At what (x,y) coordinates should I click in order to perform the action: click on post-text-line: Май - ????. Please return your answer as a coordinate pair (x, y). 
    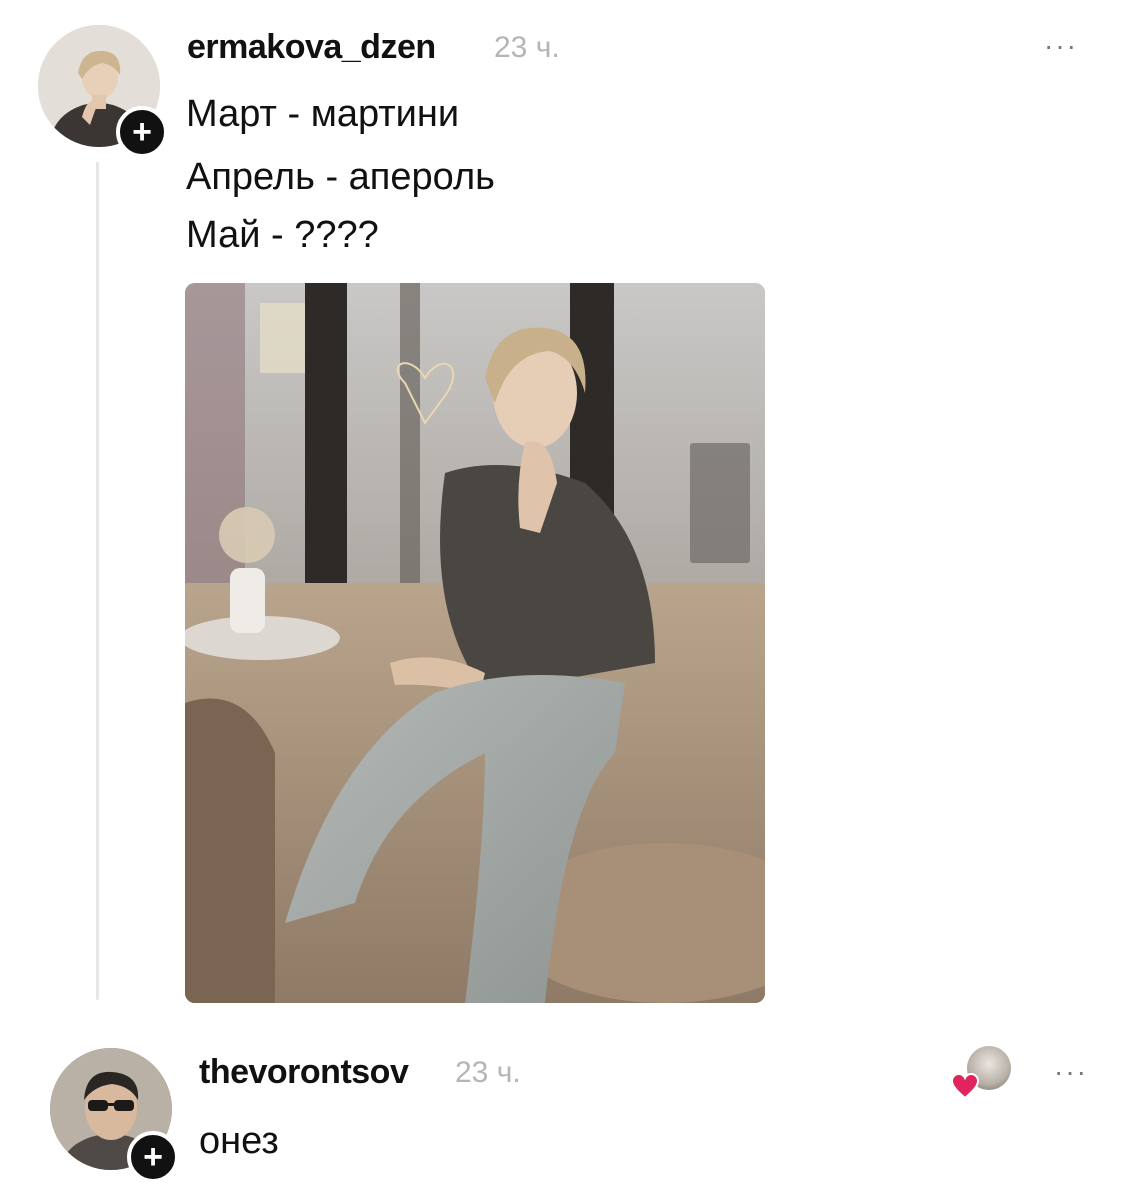
    Looking at the image, I should click on (282, 235).